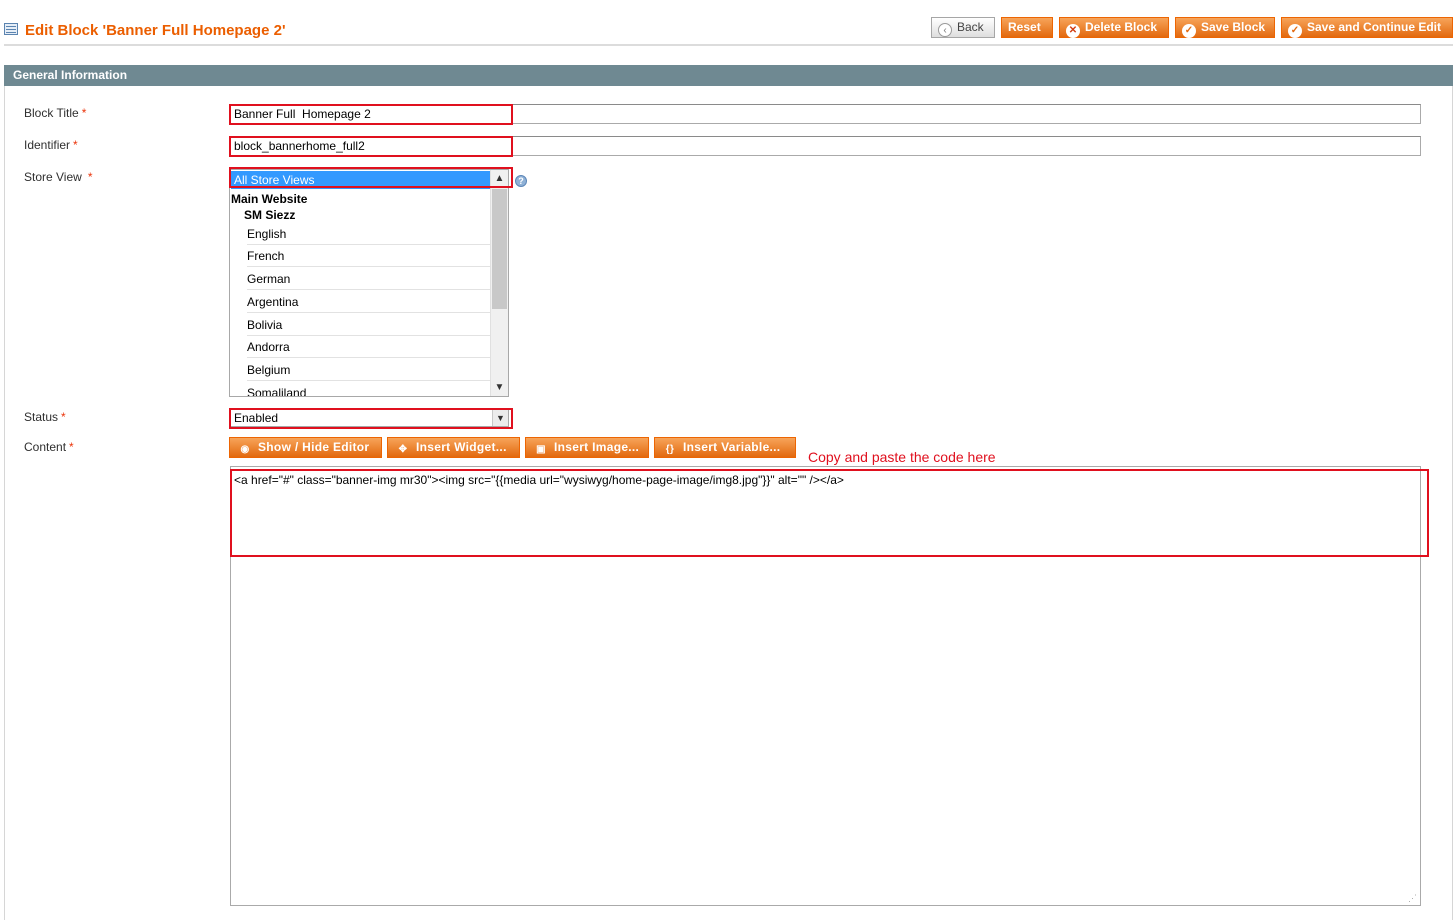 The image size is (1453, 920). I want to click on section-header: General Information, so click(728, 75).